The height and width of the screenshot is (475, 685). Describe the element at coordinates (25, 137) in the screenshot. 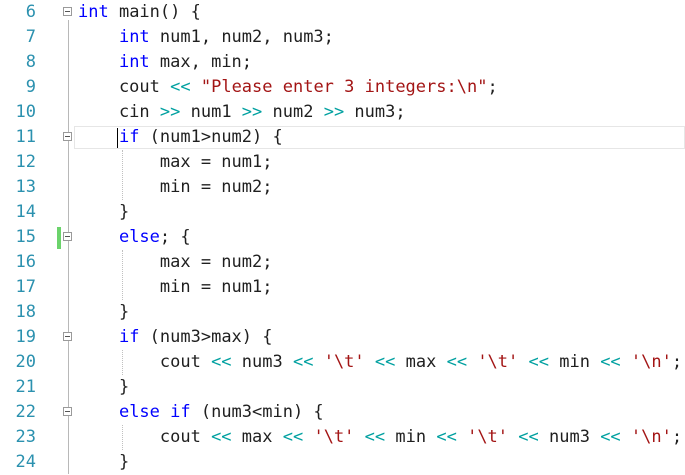

I see `line-number: 11` at that location.